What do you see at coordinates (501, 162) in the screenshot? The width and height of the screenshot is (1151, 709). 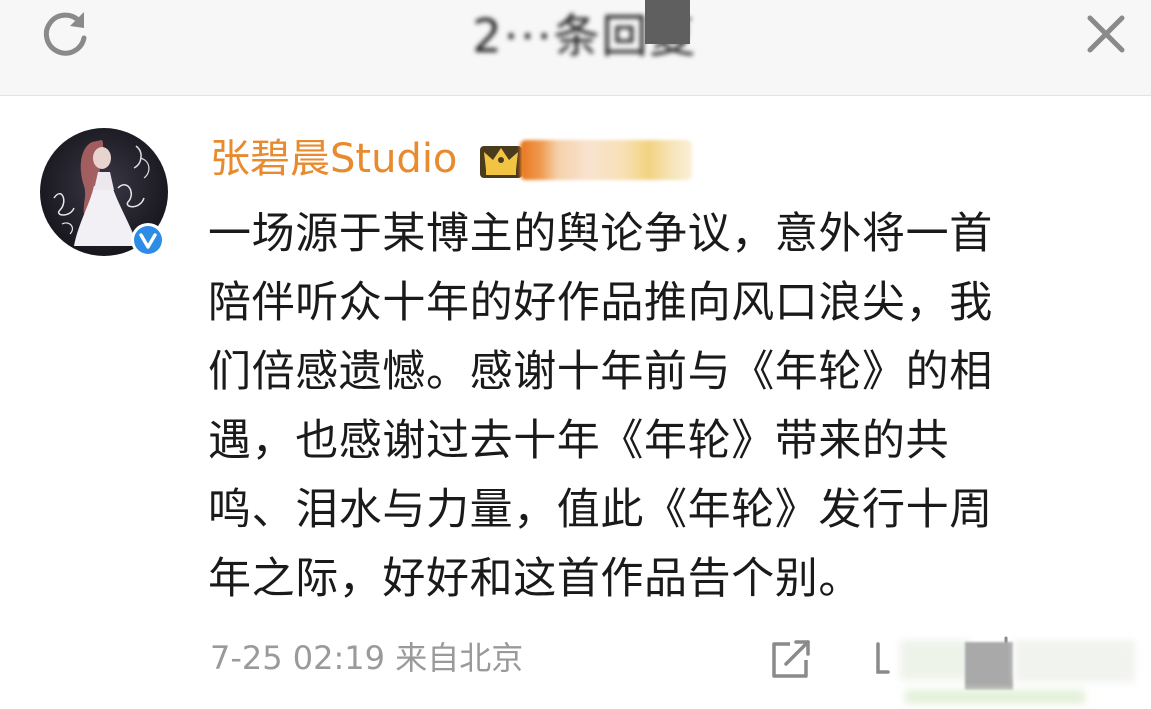 I see `crown-vip-icon` at bounding box center [501, 162].